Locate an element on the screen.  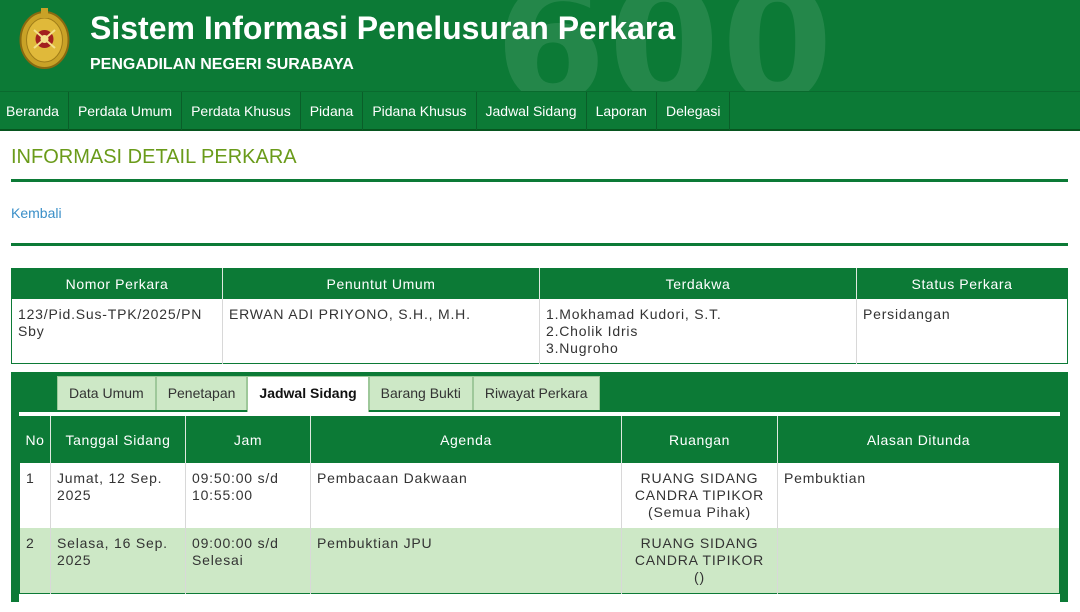
section-divider is located at coordinates (539, 244).